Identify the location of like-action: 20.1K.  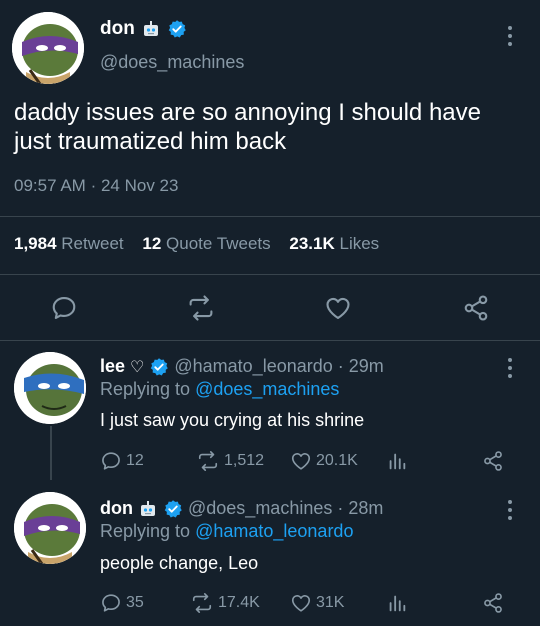
(324, 461).